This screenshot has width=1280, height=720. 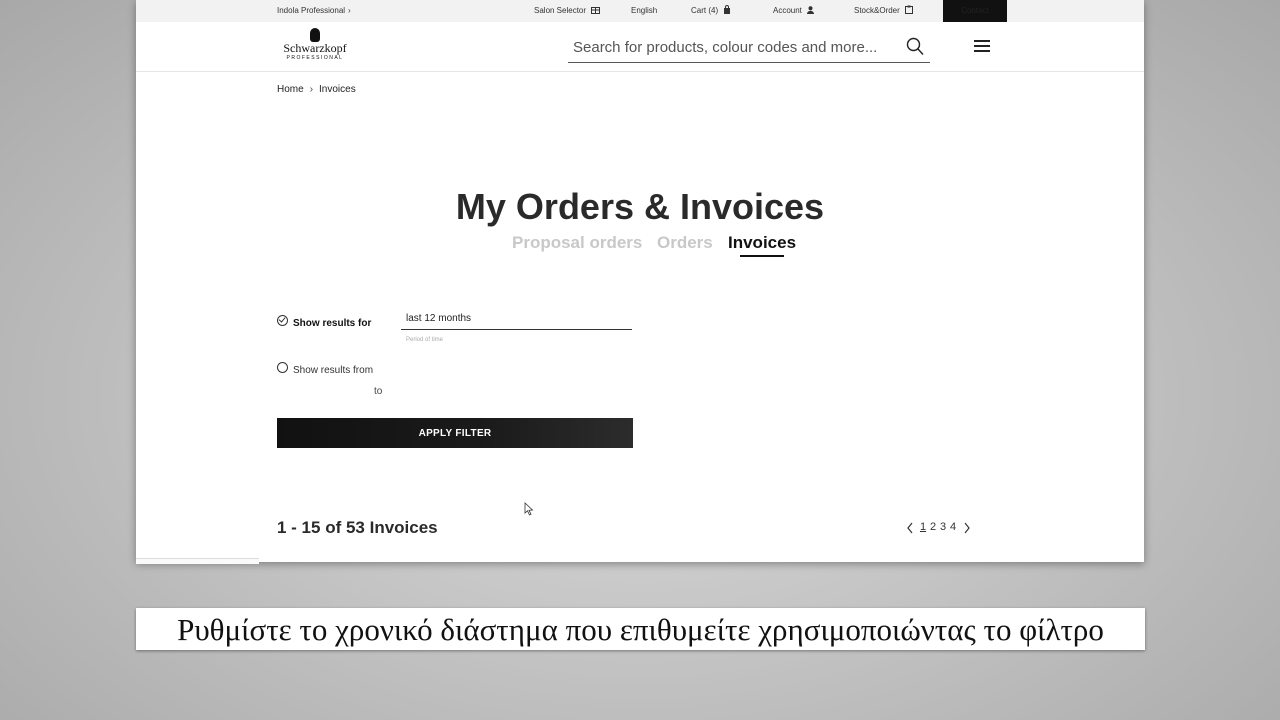 I want to click on page-link-1: 1, so click(x=923, y=527).